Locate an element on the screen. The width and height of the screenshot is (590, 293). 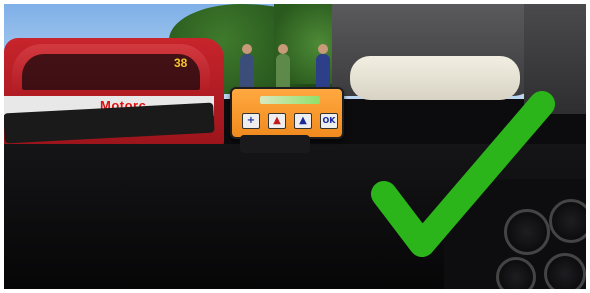
person-arm is located at coordinates (555, 59).